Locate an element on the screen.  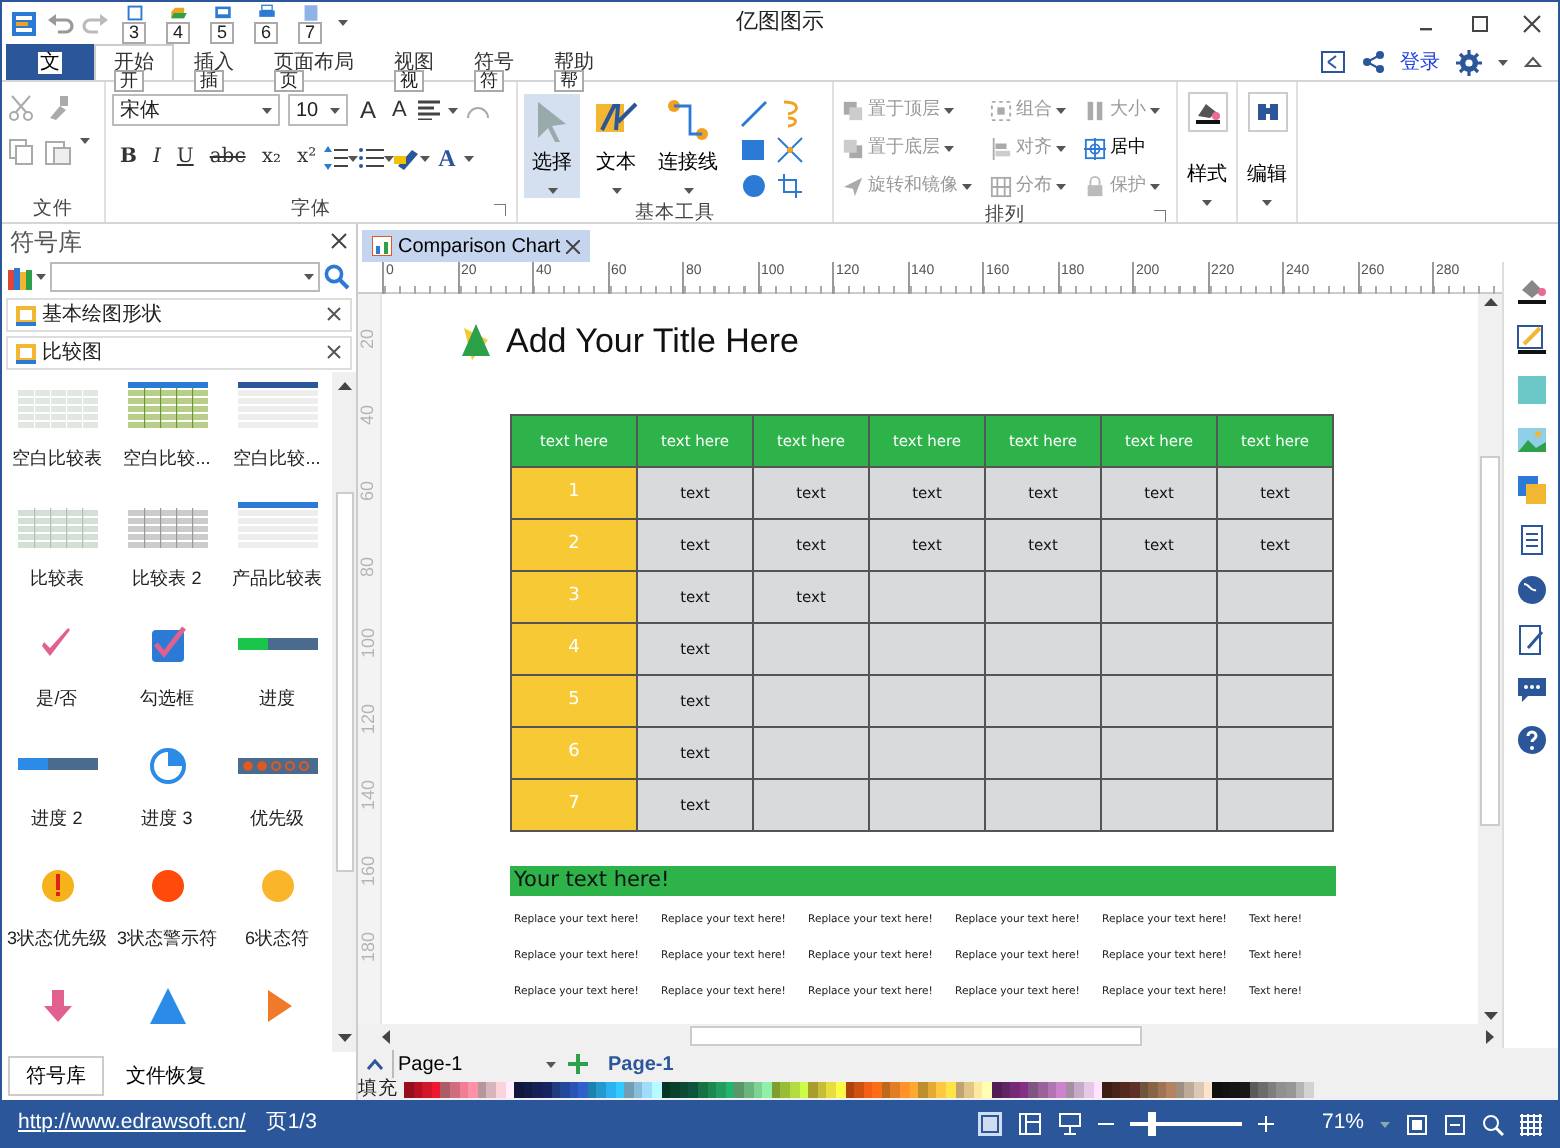
document-icon is located at coordinates (1531, 540).